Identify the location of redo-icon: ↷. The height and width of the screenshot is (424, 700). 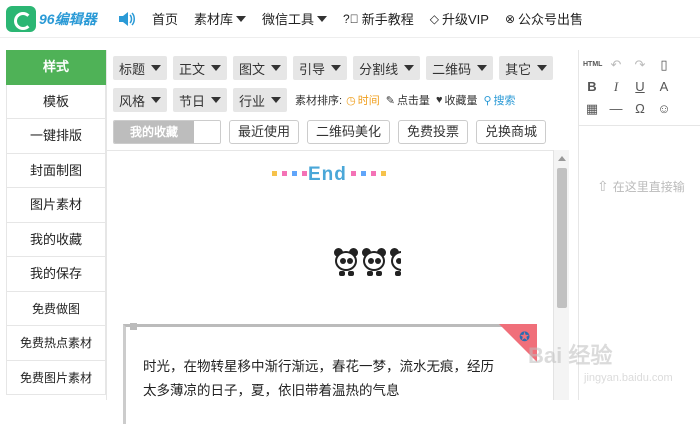
(640, 65).